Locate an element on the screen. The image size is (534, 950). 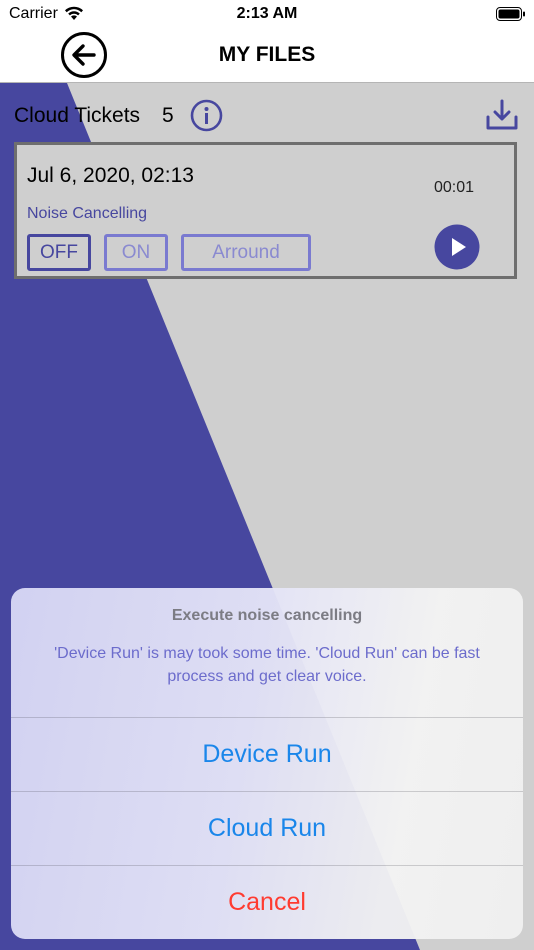
status-bar: Carrier 2:13 AM is located at coordinates (267, 15).